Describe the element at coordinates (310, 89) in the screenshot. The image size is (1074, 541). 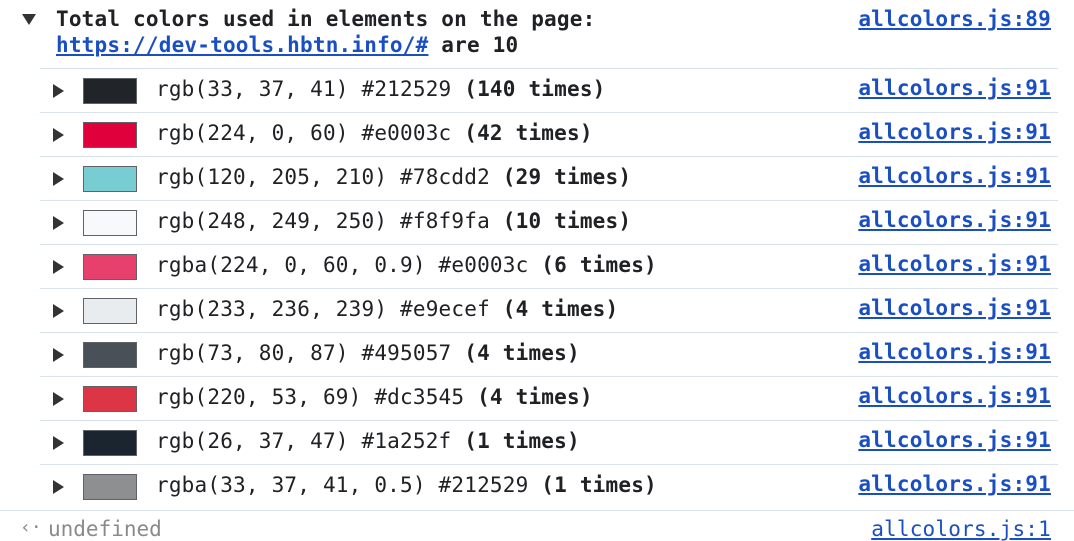
I see `color-value: rgb(33, 37, 41) #212529` at that location.